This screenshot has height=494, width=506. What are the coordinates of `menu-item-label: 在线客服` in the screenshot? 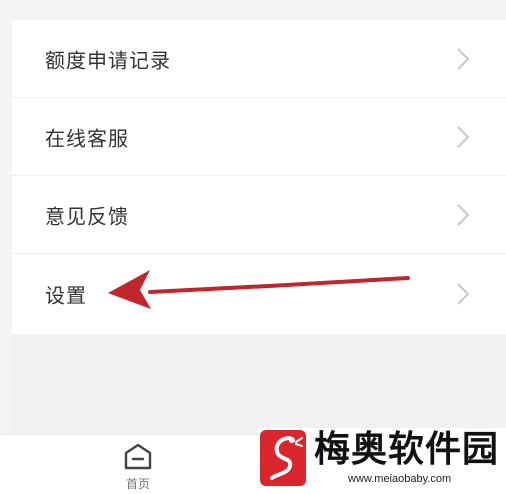 It's located at (87, 138).